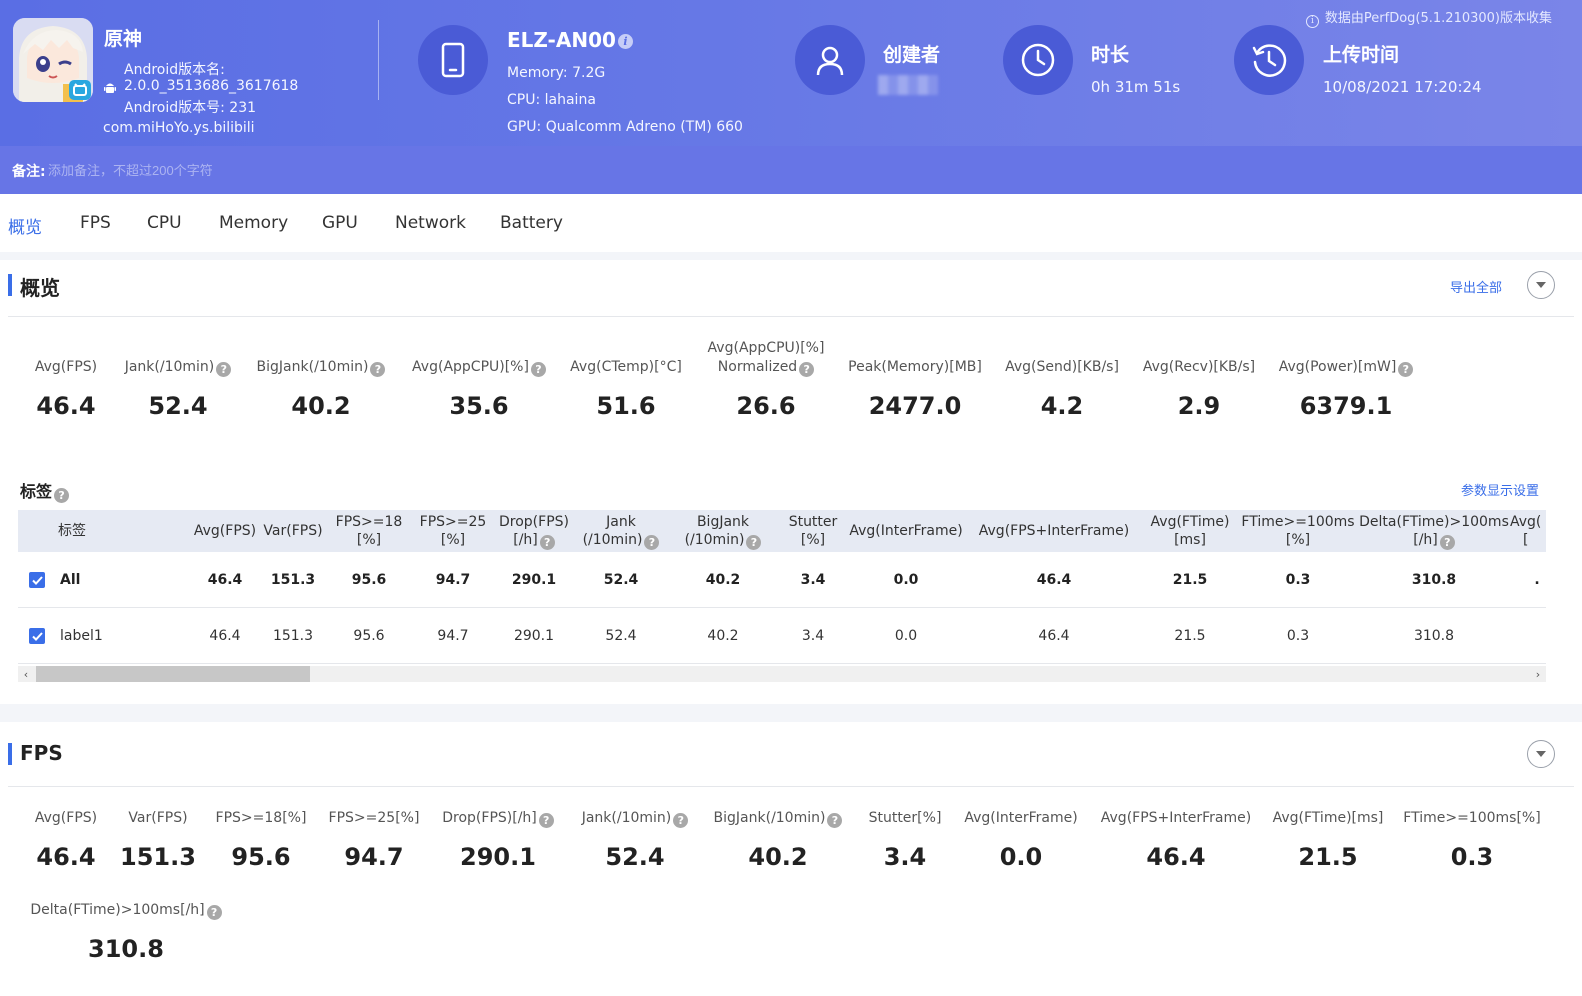  What do you see at coordinates (1500, 489) in the screenshot?
I see `param-display-settings-link: 参数显示设置` at bounding box center [1500, 489].